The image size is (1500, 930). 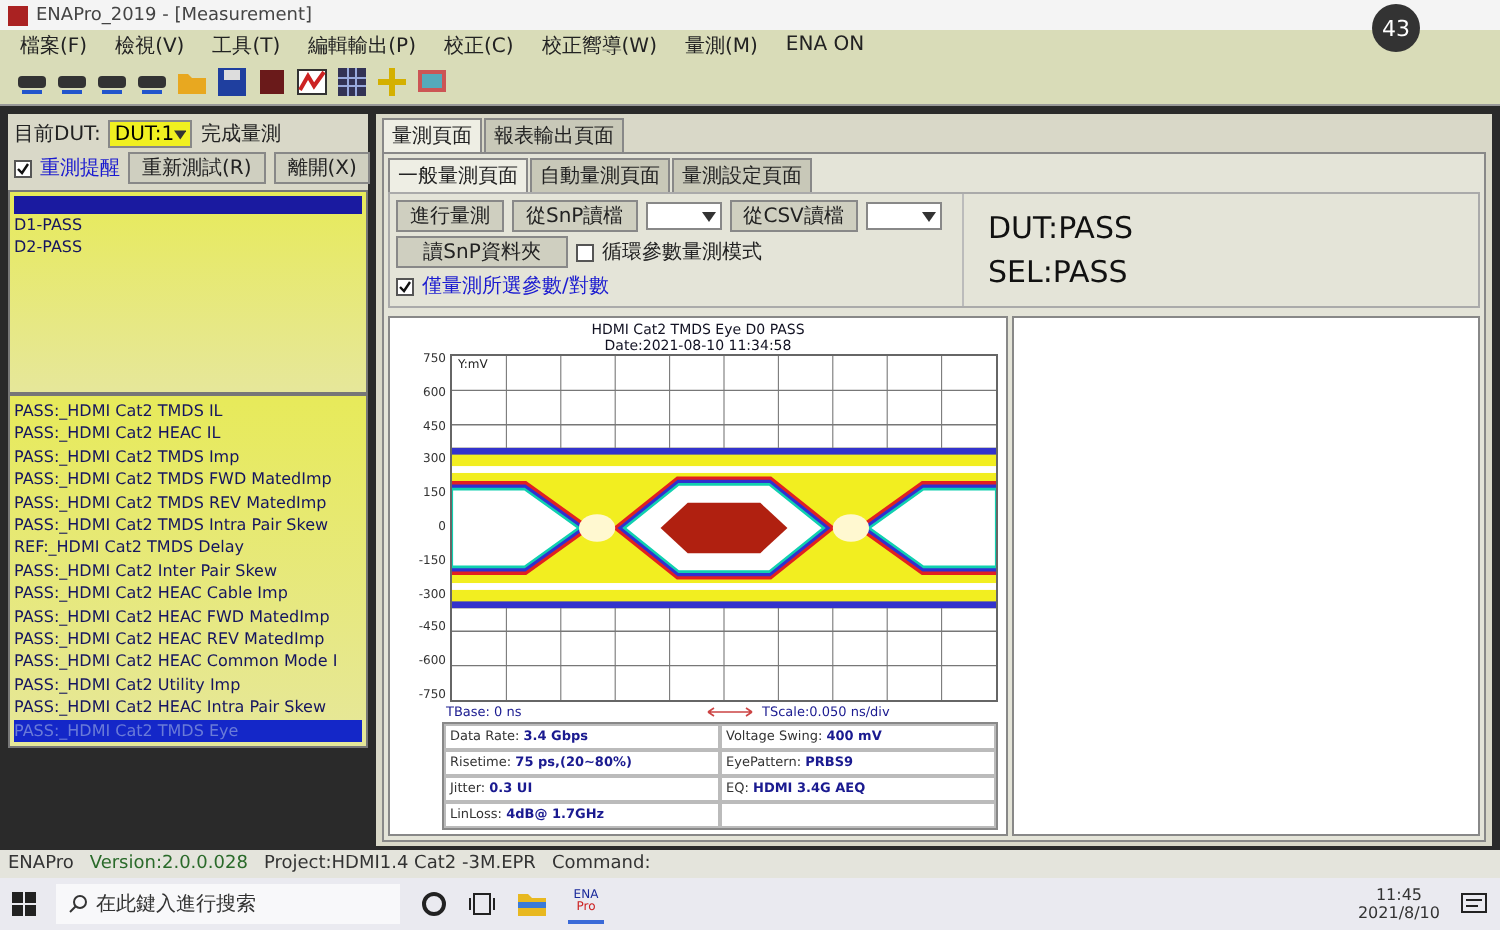 I want to click on menu-item: ENA ON, so click(x=825, y=45).